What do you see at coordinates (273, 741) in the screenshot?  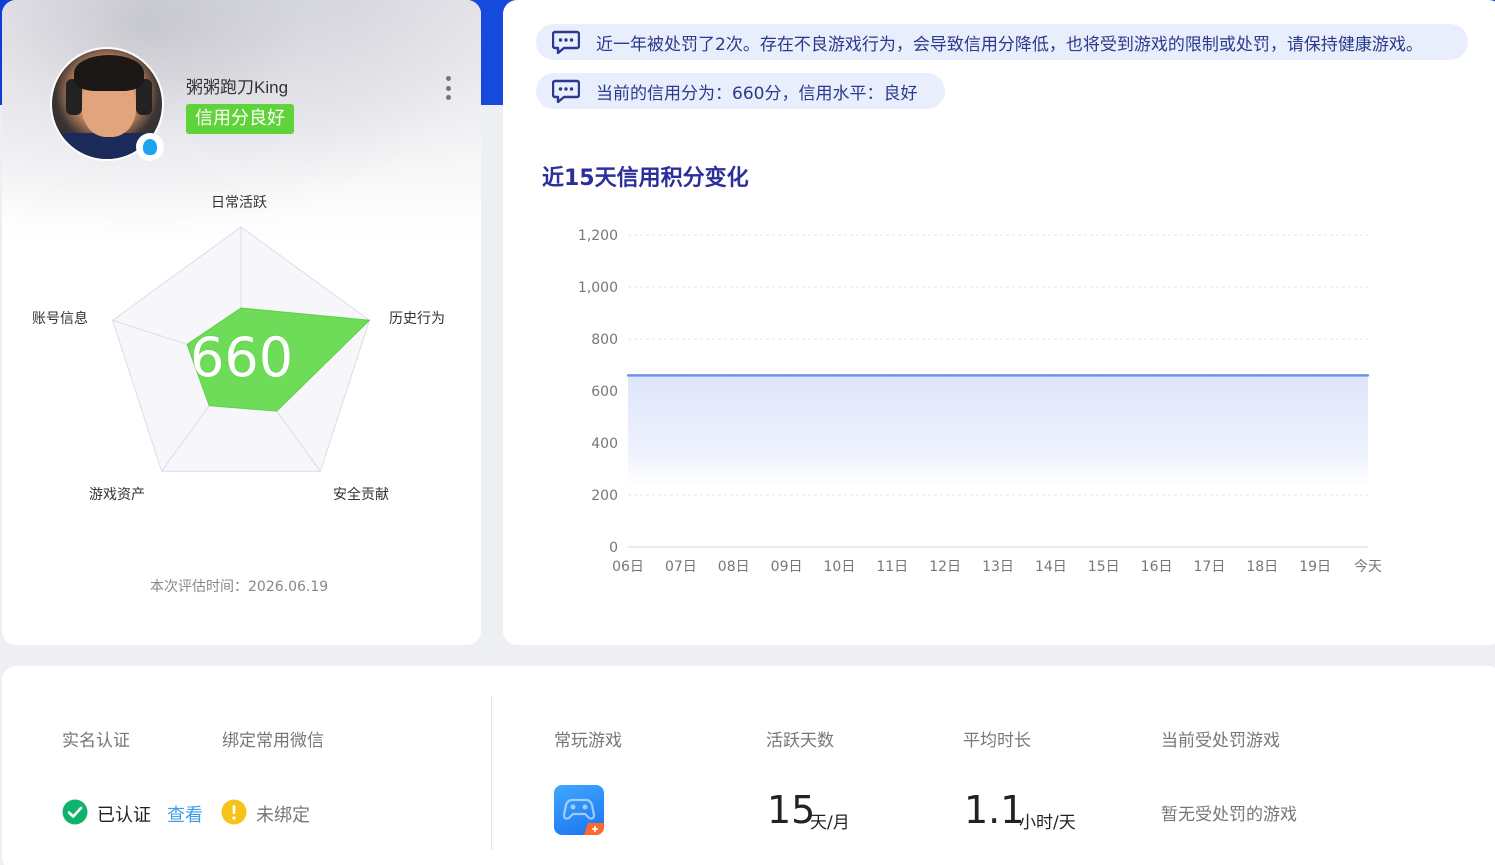 I see `wechat-label: 绑定常用微信` at bounding box center [273, 741].